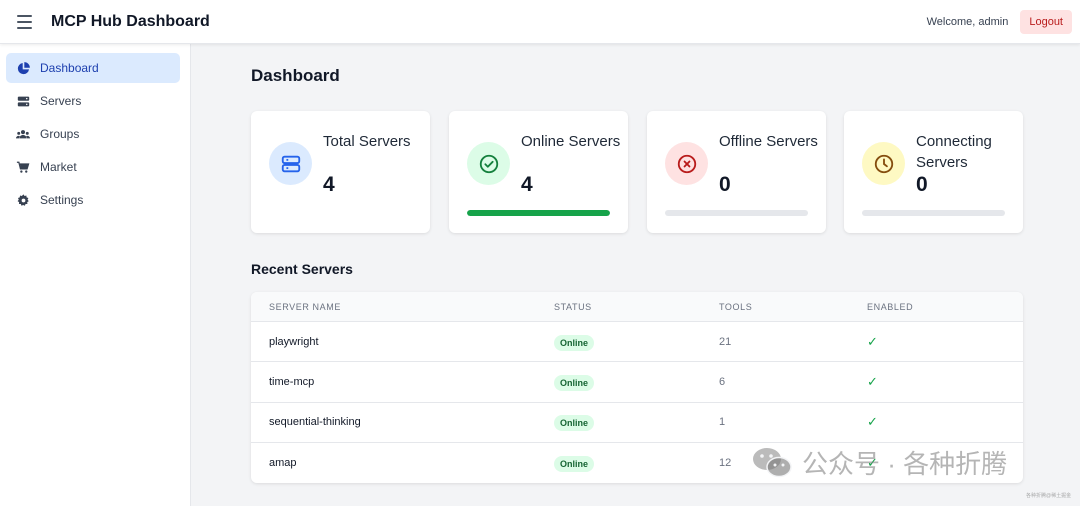  I want to click on tools-count: 6, so click(722, 381).